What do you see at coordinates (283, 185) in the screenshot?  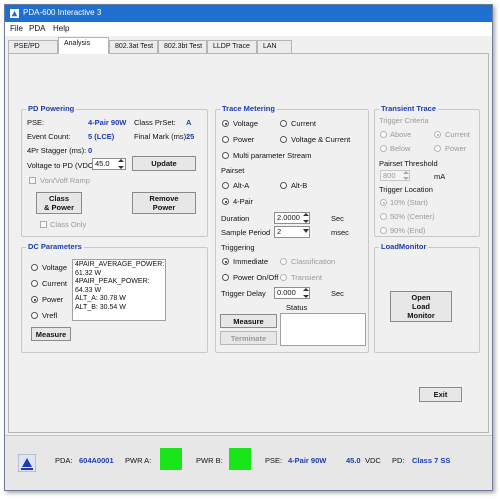 I see `pairset-alt-b-radio` at bounding box center [283, 185].